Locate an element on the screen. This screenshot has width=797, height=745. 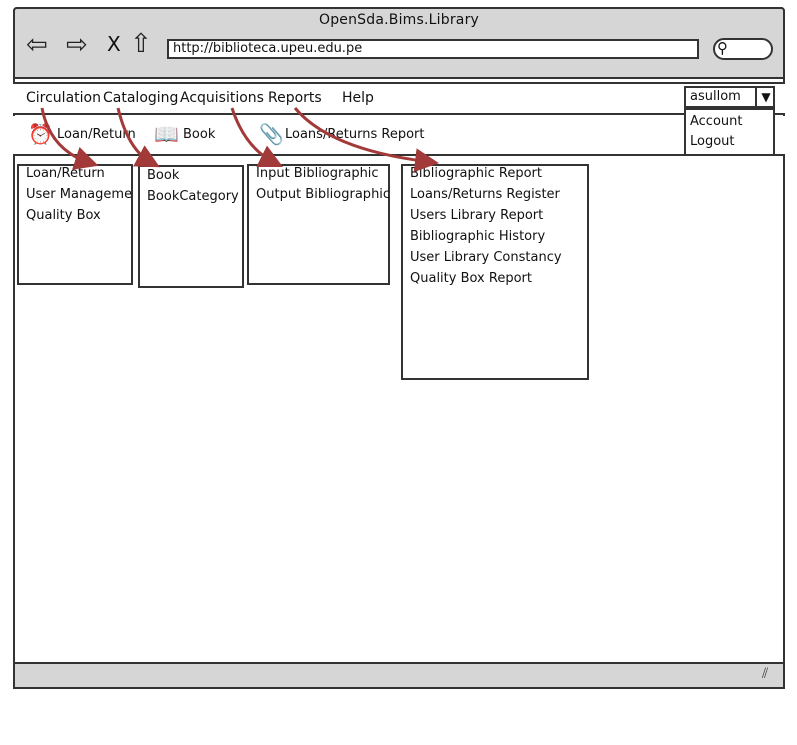
home-icon: ⇧ is located at coordinates (141, 44).